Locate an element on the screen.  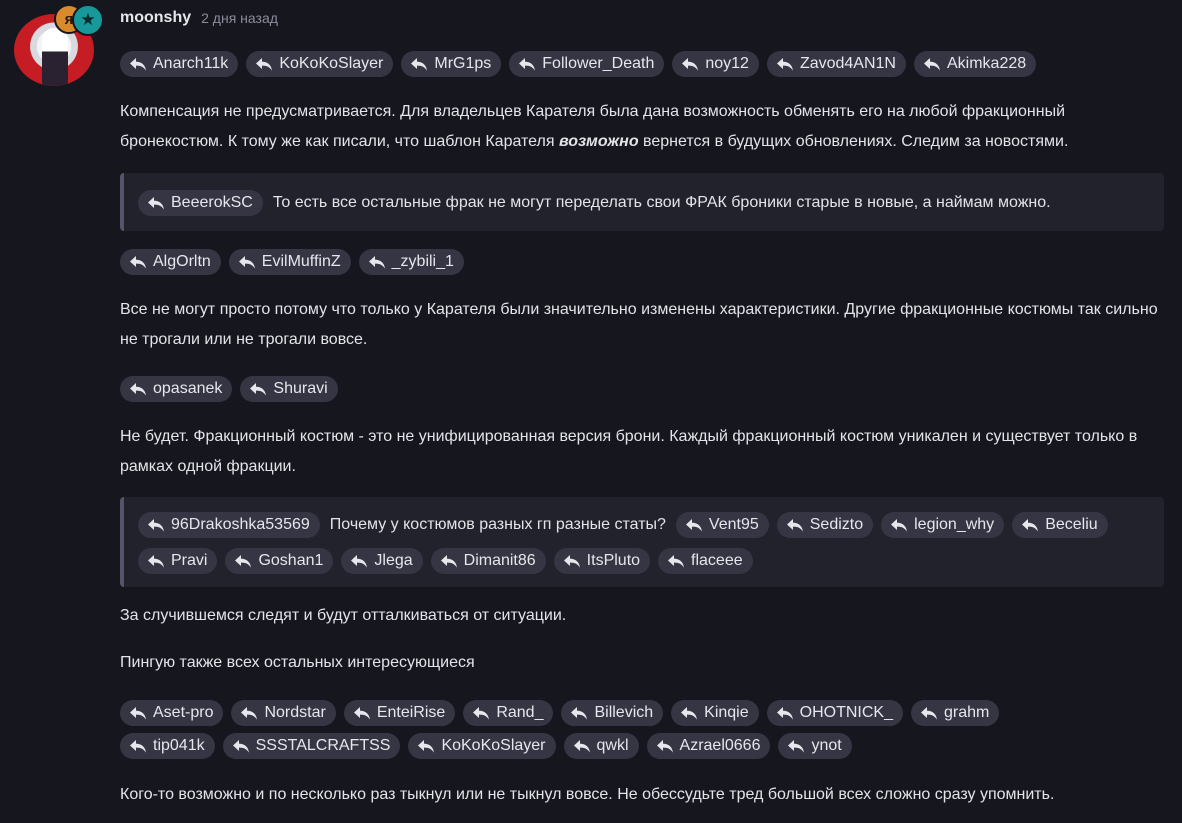
avatar: я ★ is located at coordinates (59, 46).